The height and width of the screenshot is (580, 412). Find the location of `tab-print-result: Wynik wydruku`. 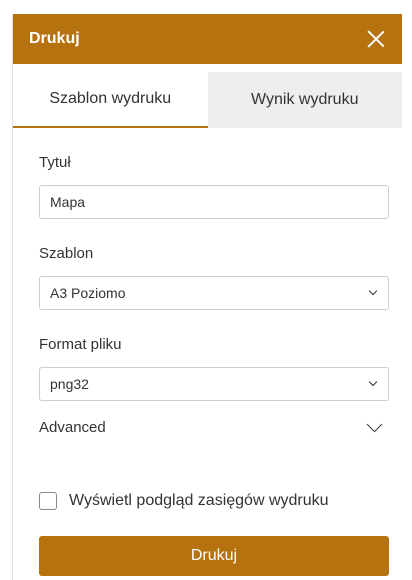

tab-print-result: Wynik wydruku is located at coordinates (304, 100).